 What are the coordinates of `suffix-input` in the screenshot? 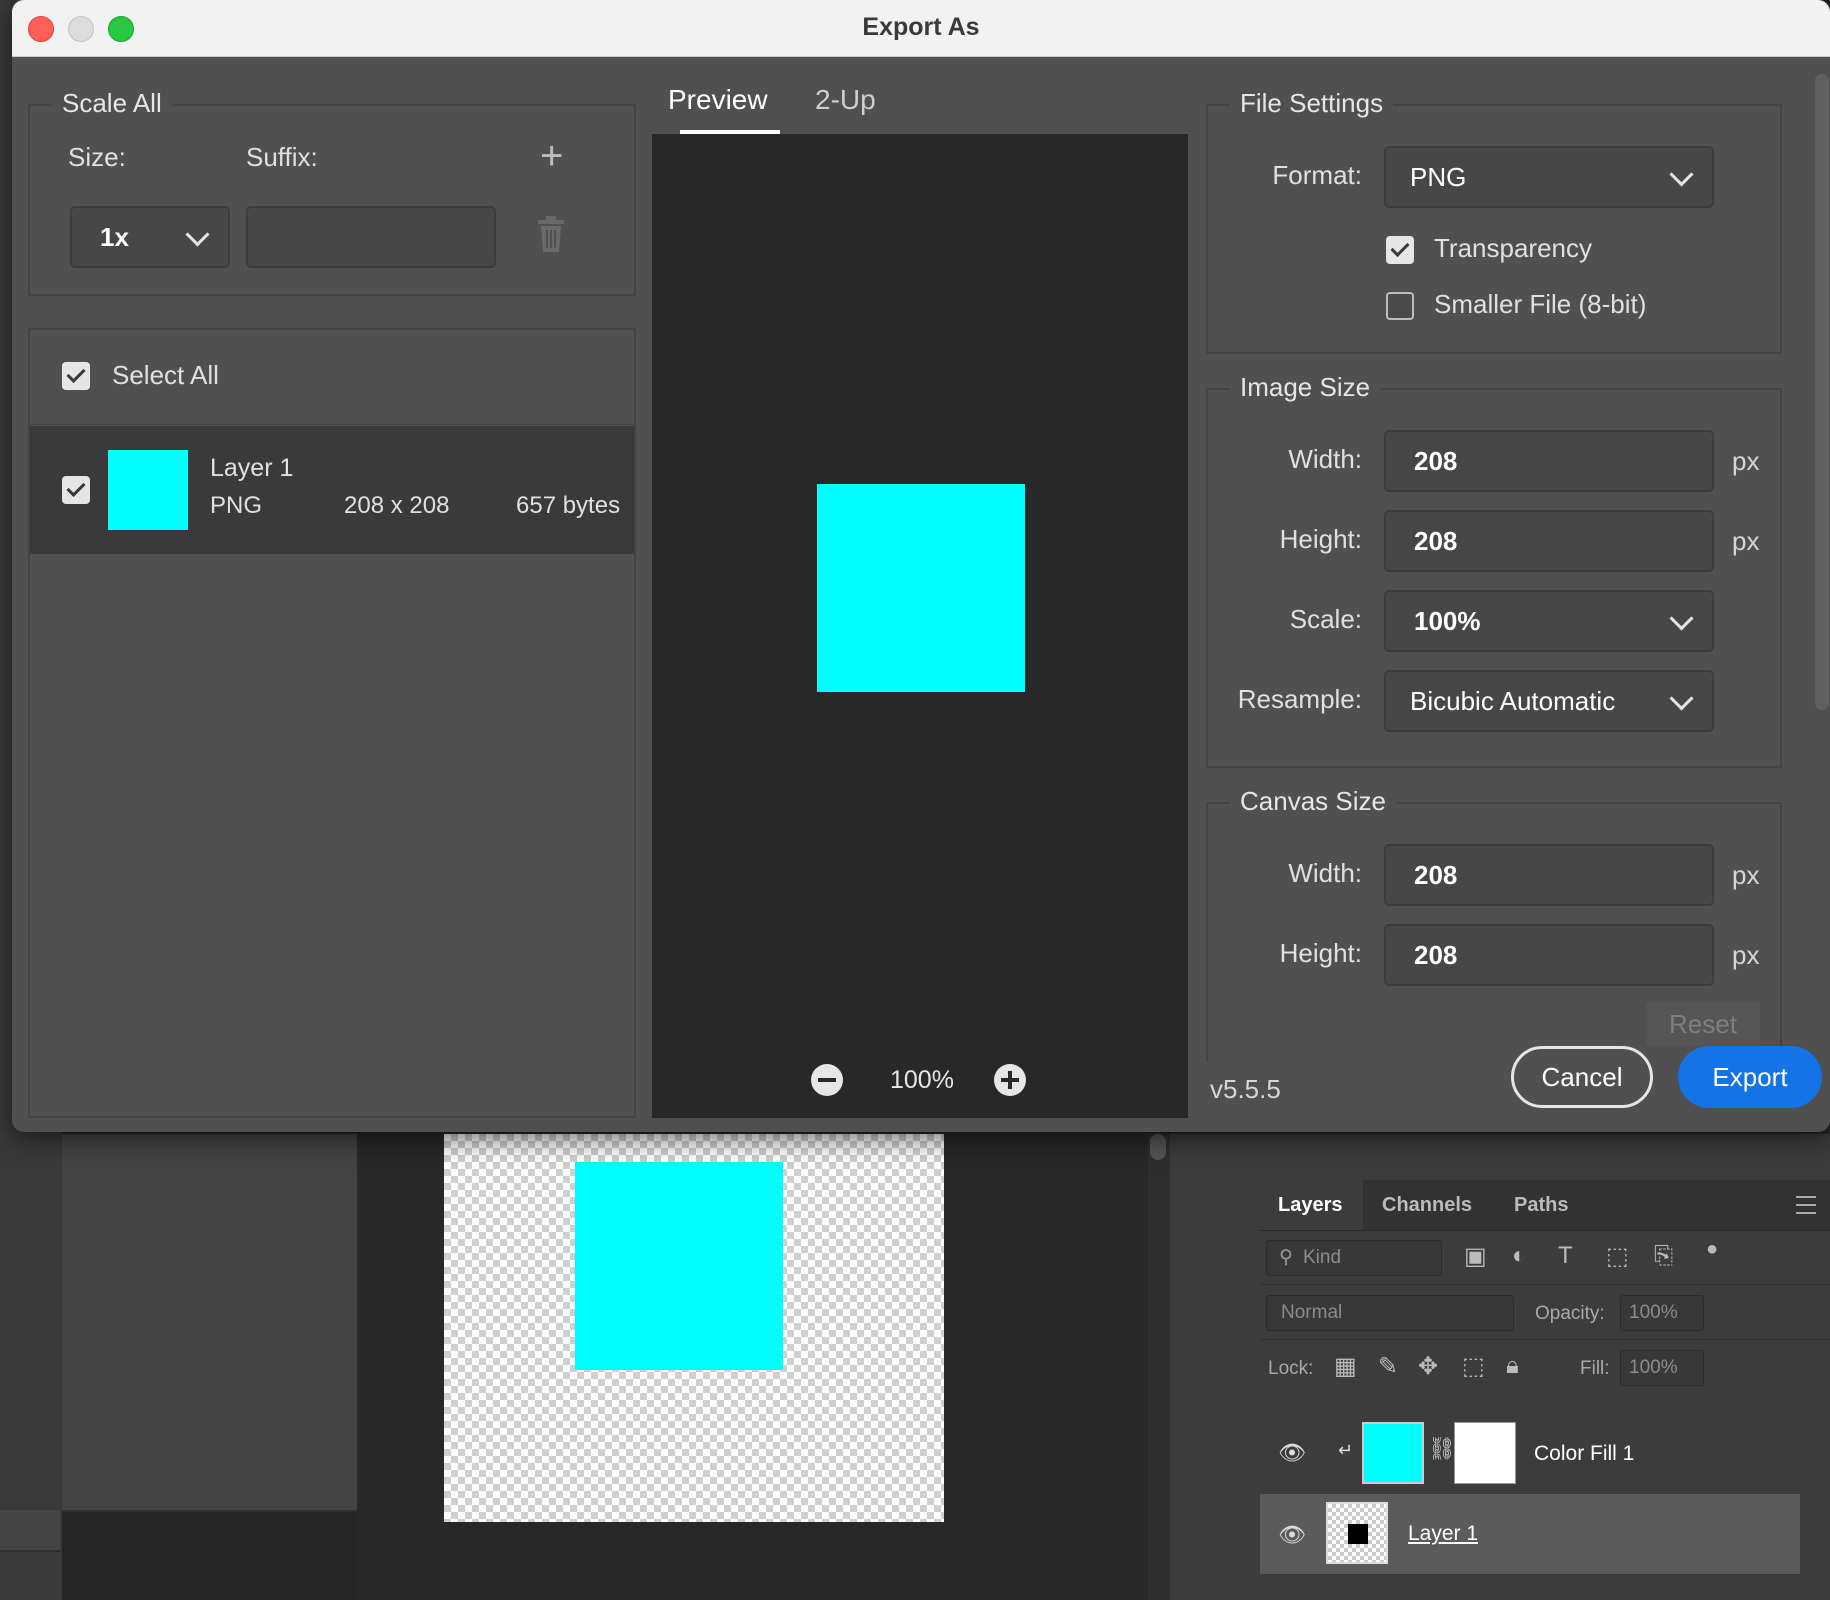 It's located at (371, 237).